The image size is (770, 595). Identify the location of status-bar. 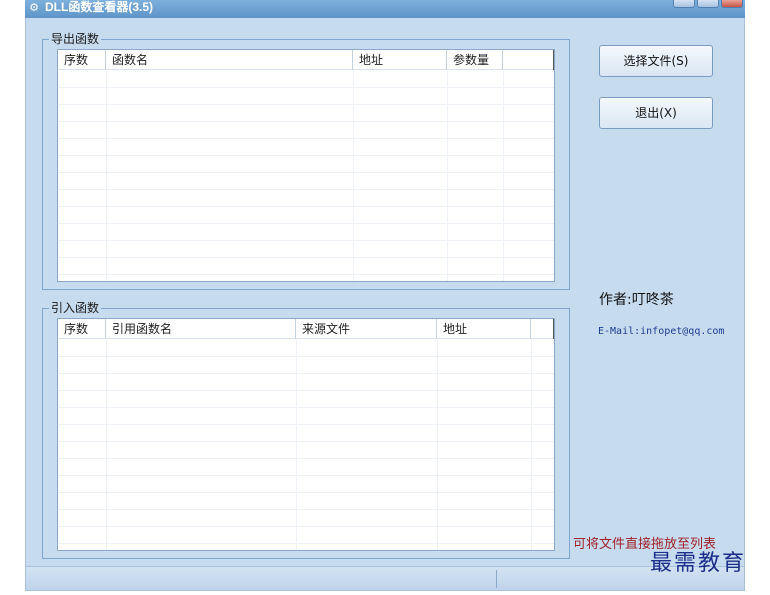
(385, 578).